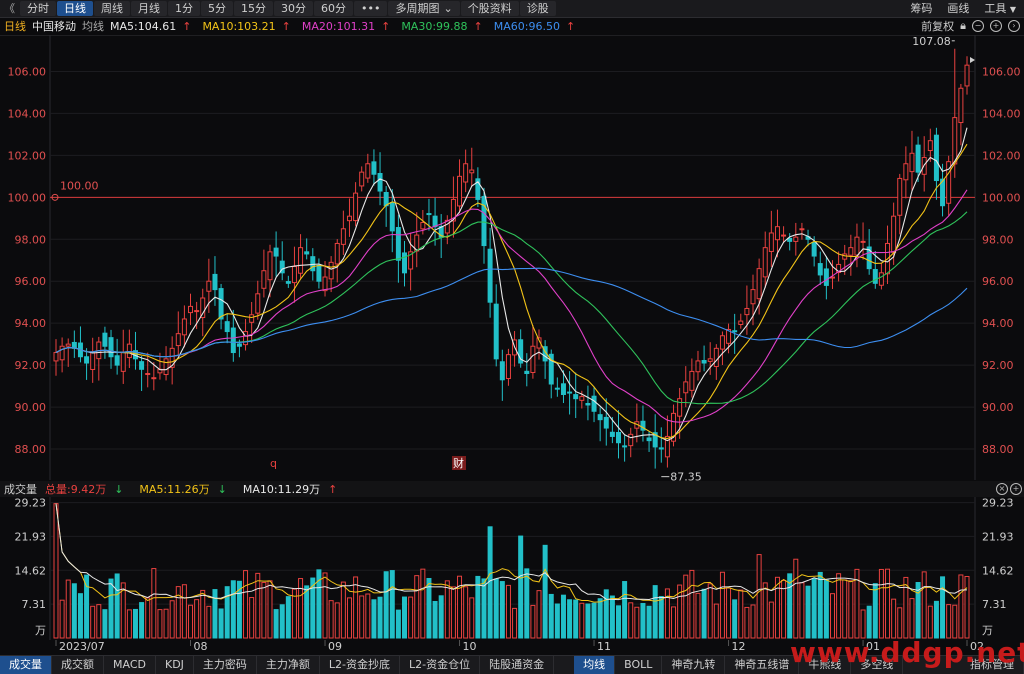 This screenshot has width=1024, height=674. Describe the element at coordinates (440, 665) in the screenshot. I see `indicator-tab-7: L2-资金仓位` at that location.